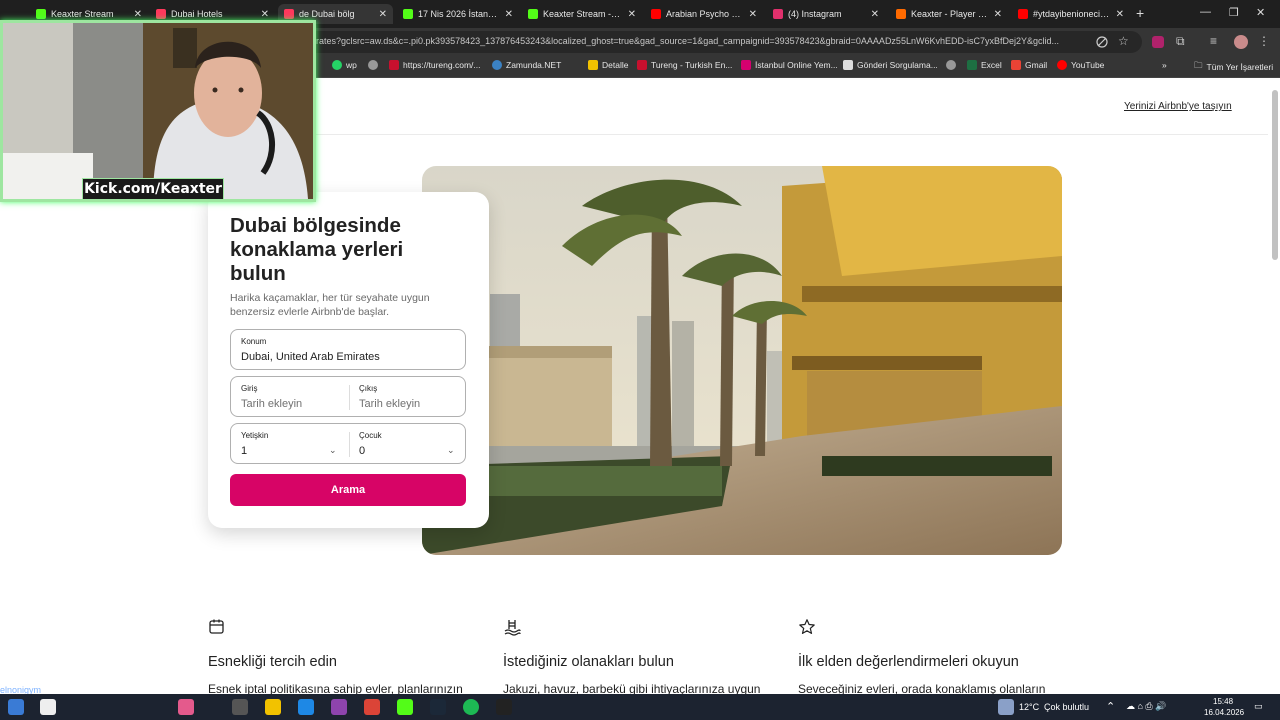 The width and height of the screenshot is (1280, 720). I want to click on obs-icon, so click(504, 707).